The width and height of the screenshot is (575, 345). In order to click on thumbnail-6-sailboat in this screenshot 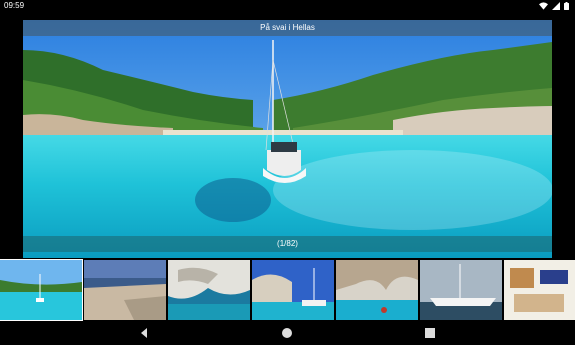, I will do `click(461, 290)`.